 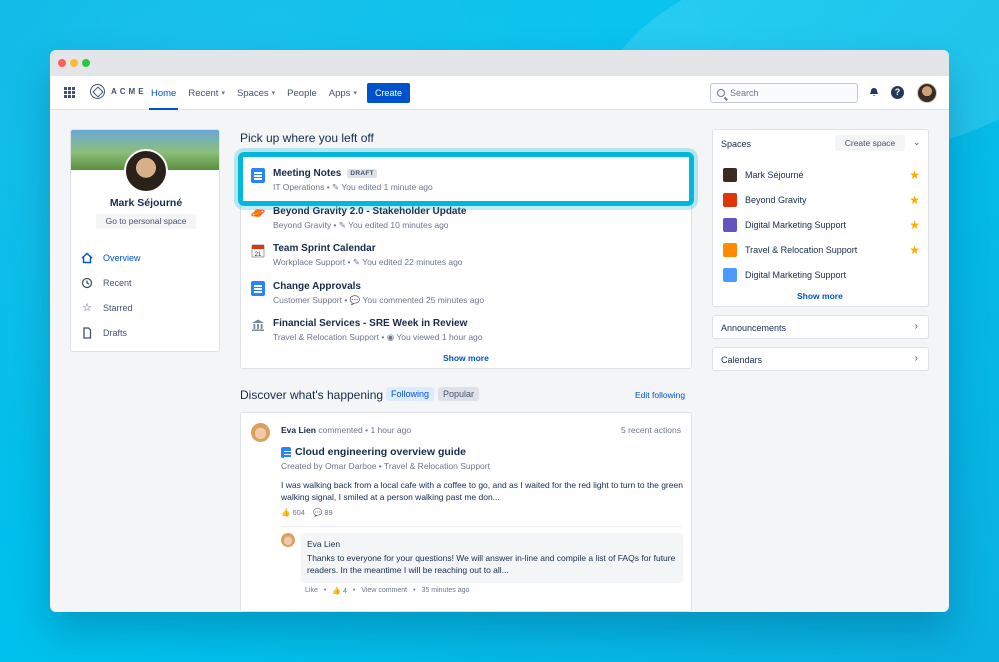 What do you see at coordinates (821, 200) in the screenshot?
I see `space-item: Beyond Gravity ★` at bounding box center [821, 200].